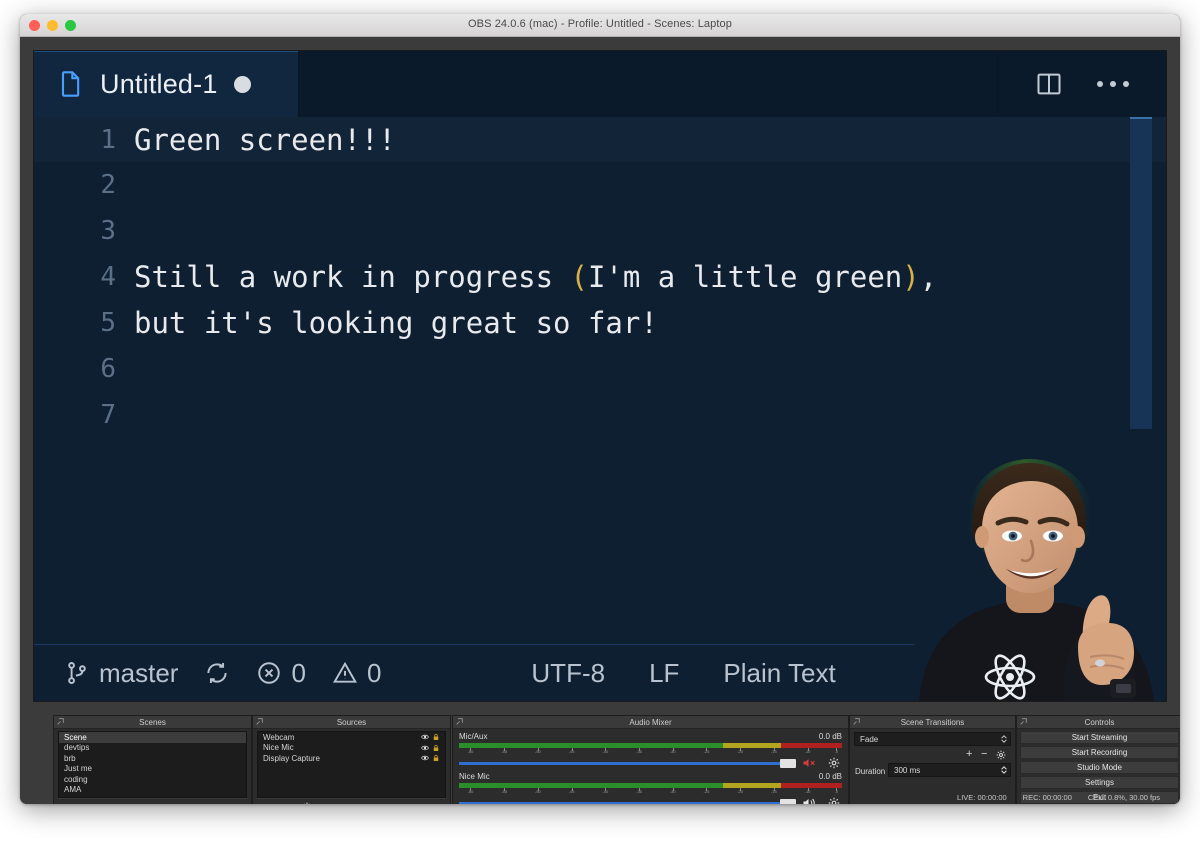  I want to click on unsaved-dot-icon, so click(242, 84).